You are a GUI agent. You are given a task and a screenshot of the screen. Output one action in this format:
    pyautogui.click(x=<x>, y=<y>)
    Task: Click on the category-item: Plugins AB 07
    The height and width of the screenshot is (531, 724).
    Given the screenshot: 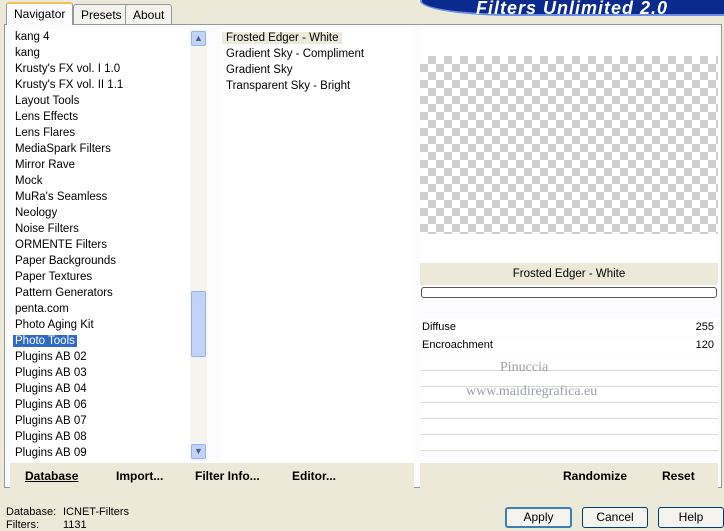 What is the action you would take?
    pyautogui.click(x=101, y=421)
    